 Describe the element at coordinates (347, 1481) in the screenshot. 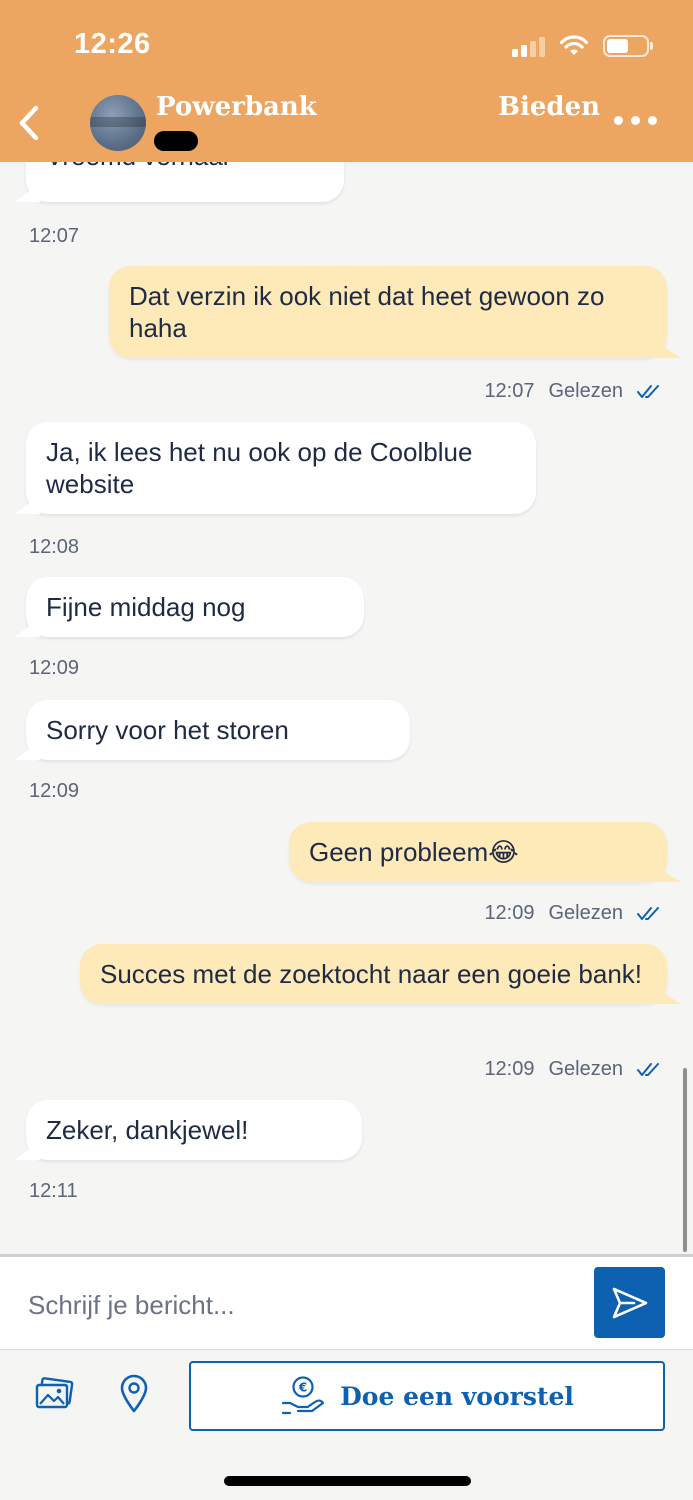

I see `home-indicator` at that location.